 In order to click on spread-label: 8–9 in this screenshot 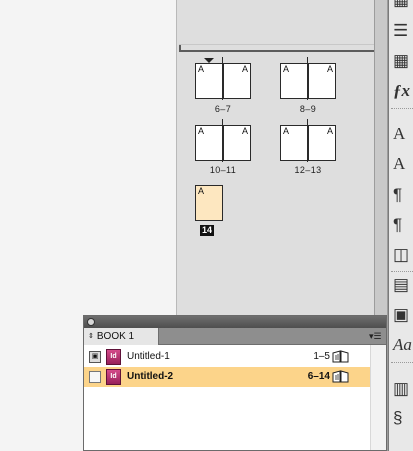, I will do `click(308, 109)`.